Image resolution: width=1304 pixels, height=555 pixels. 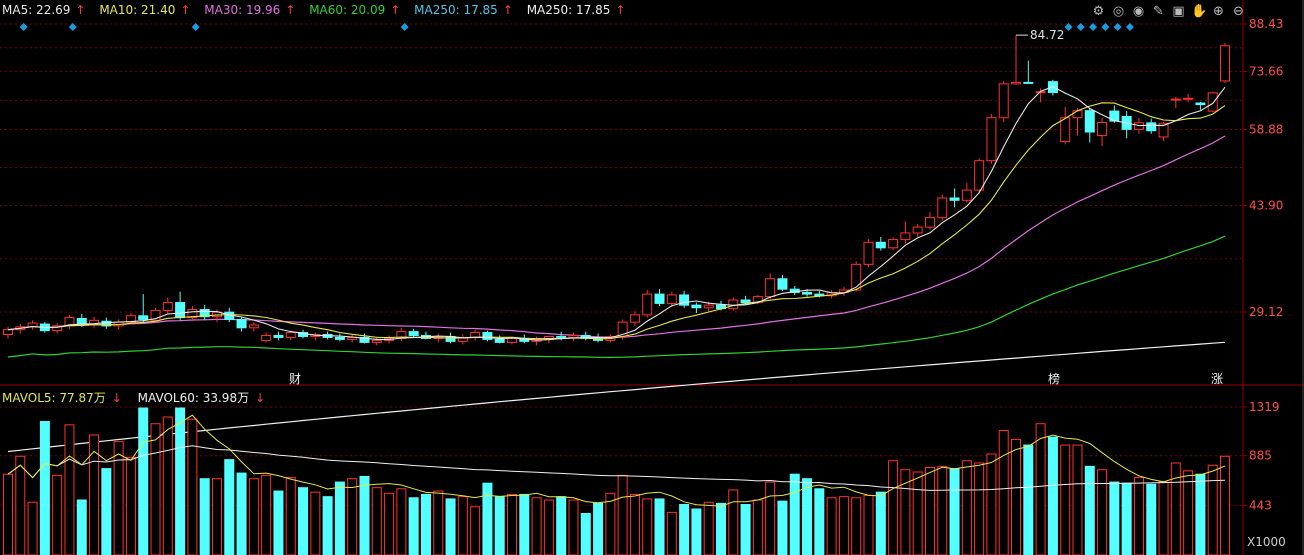 What do you see at coordinates (1217, 378) in the screenshot?
I see `marker-zhang: 涨` at bounding box center [1217, 378].